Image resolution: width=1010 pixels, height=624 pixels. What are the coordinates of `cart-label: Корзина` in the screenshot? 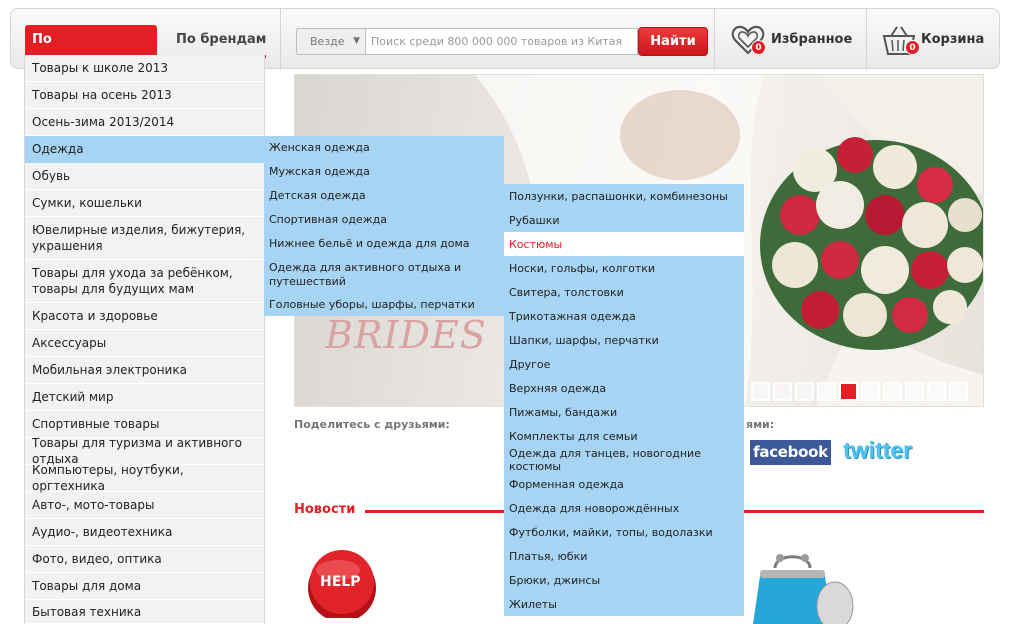 It's located at (953, 39).